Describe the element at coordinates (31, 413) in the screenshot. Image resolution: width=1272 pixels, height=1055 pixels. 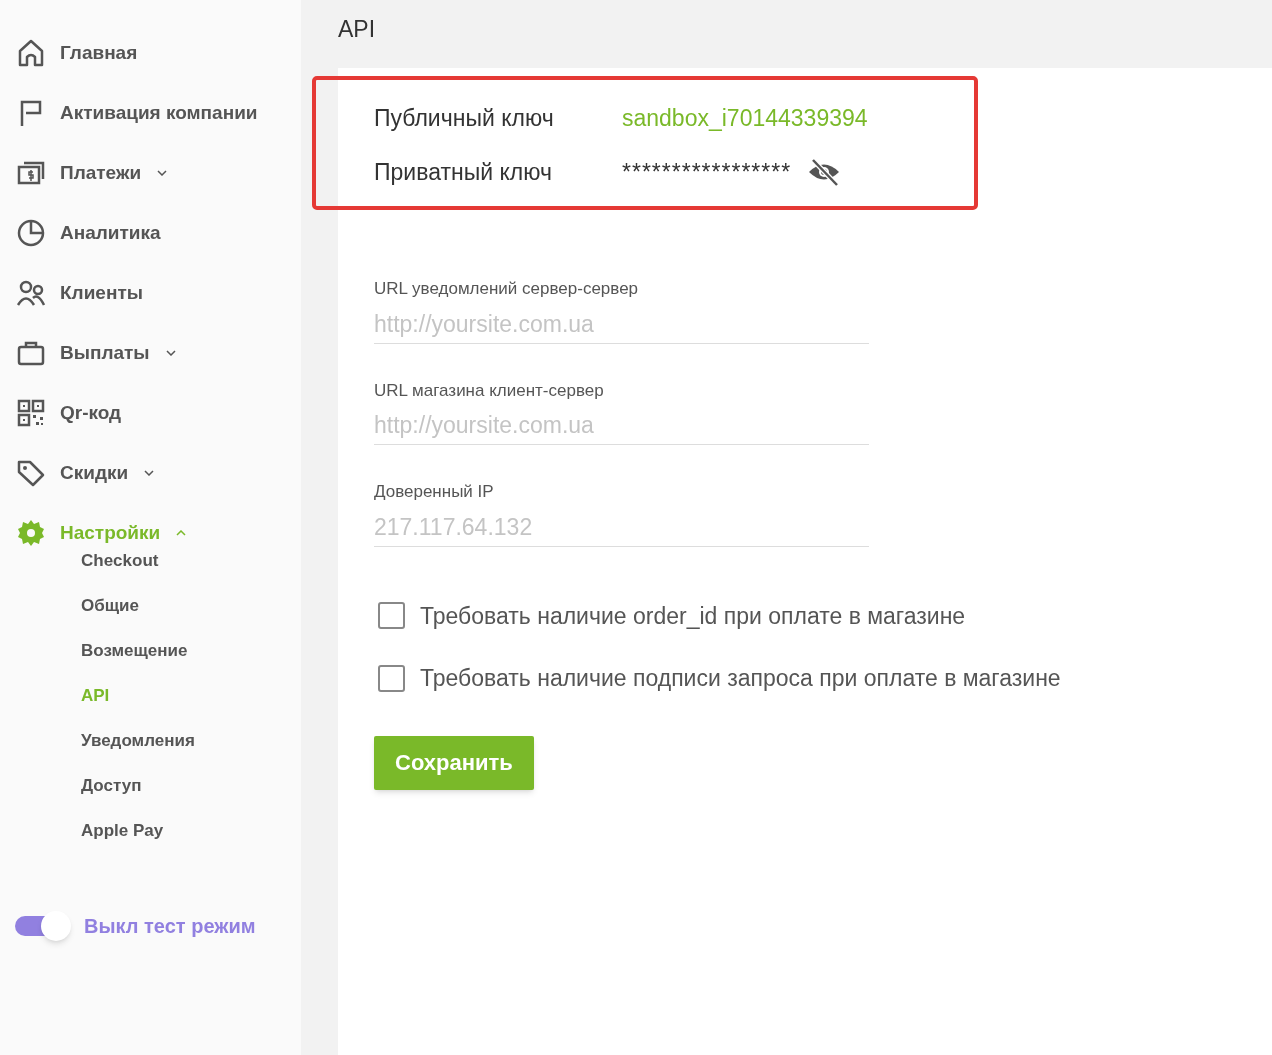
I see `qr-code-icon` at that location.